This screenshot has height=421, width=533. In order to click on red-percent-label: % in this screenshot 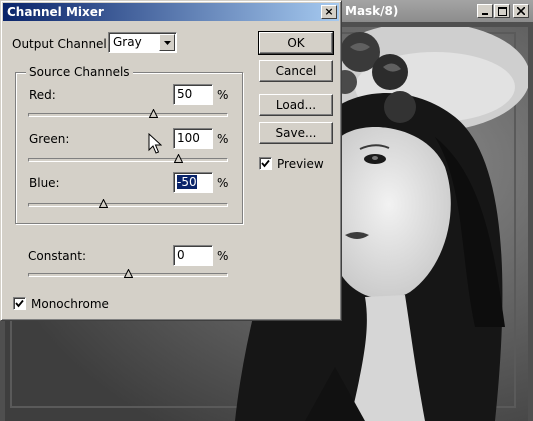, I will do `click(223, 95)`.